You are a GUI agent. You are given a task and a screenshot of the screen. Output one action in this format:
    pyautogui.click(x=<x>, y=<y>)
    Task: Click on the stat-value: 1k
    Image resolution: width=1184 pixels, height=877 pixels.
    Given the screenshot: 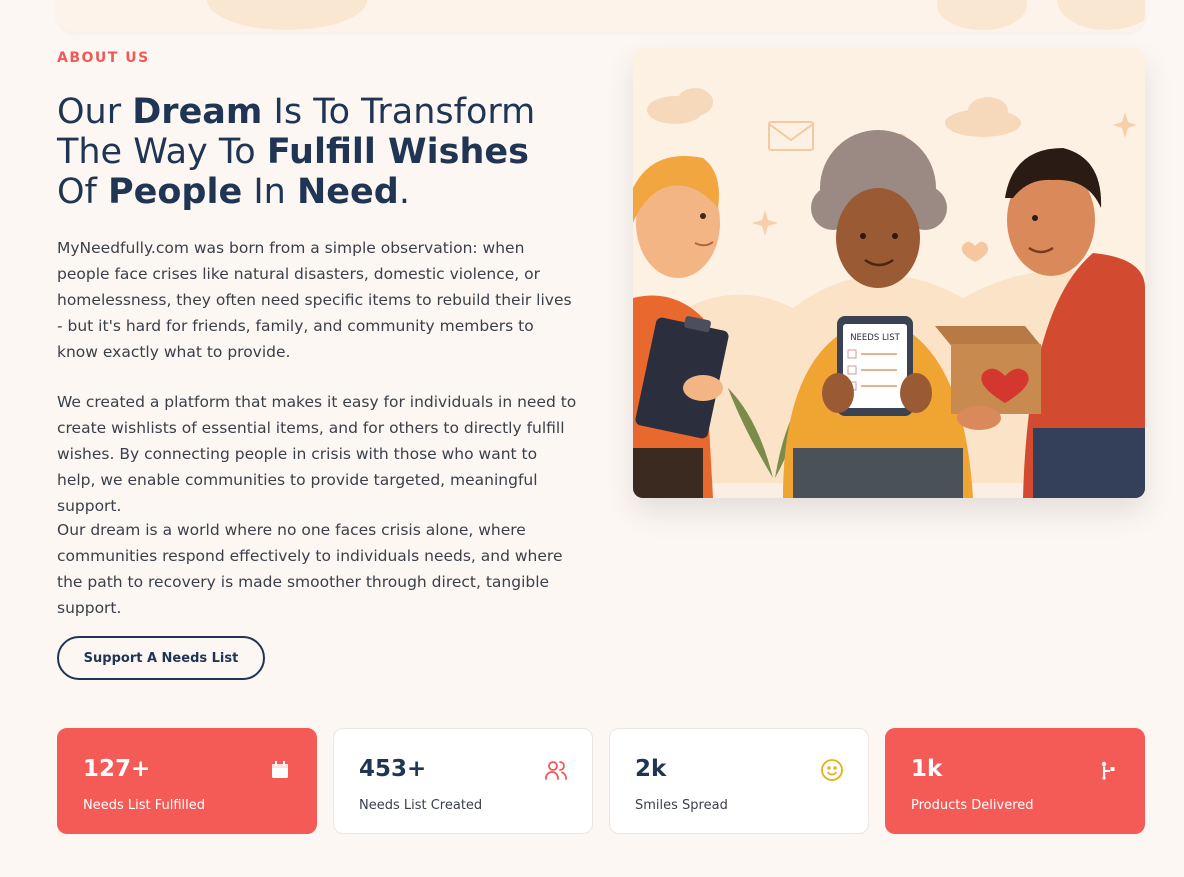 What is the action you would take?
    pyautogui.click(x=927, y=769)
    